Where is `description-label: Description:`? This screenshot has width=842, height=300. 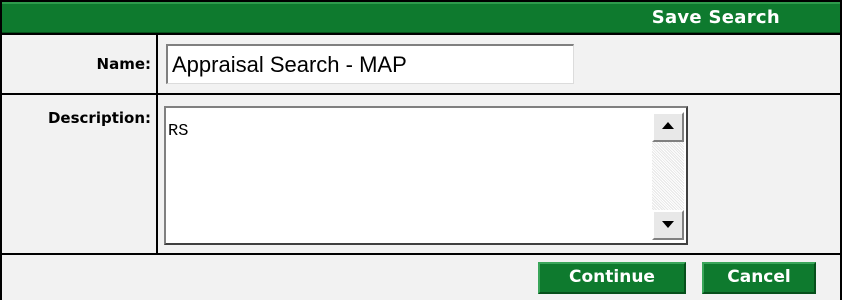 description-label: Description: is located at coordinates (79, 174).